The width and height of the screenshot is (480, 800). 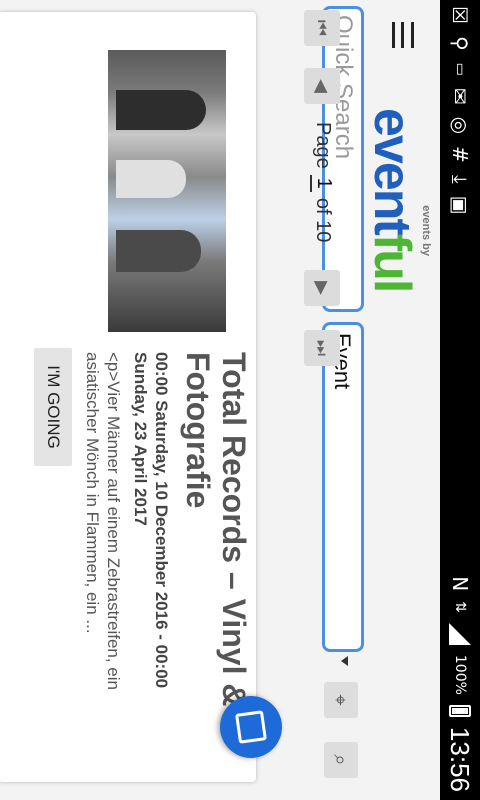 I want to click on photo-icon: ▣, so click(x=460, y=205).